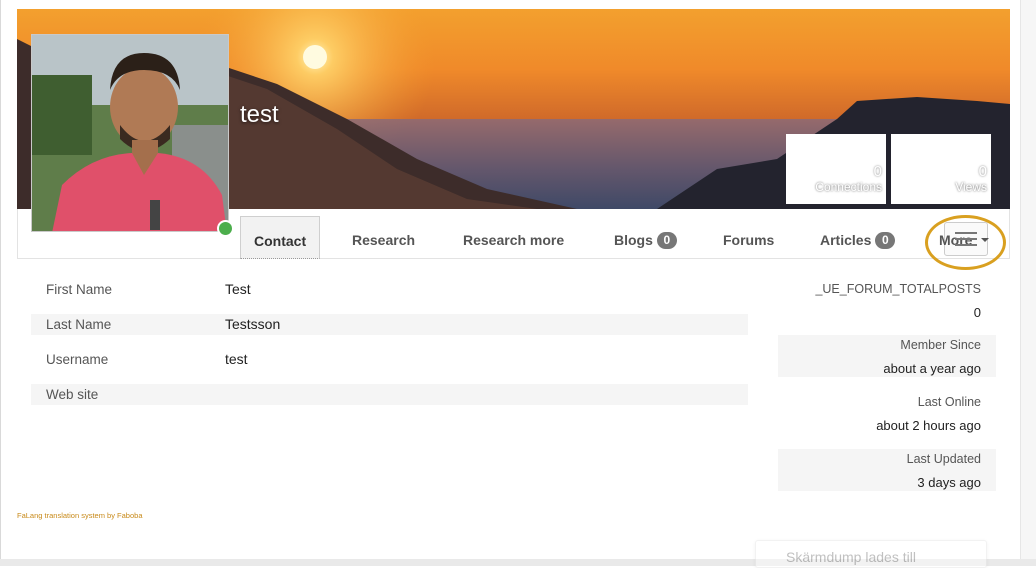  What do you see at coordinates (949, 402) in the screenshot?
I see `last-online-label: Last Online` at bounding box center [949, 402].